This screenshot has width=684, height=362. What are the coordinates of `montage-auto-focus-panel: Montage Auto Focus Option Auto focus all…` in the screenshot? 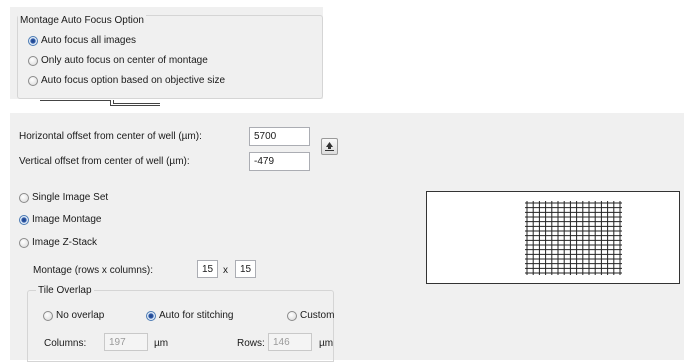 It's located at (166, 53).